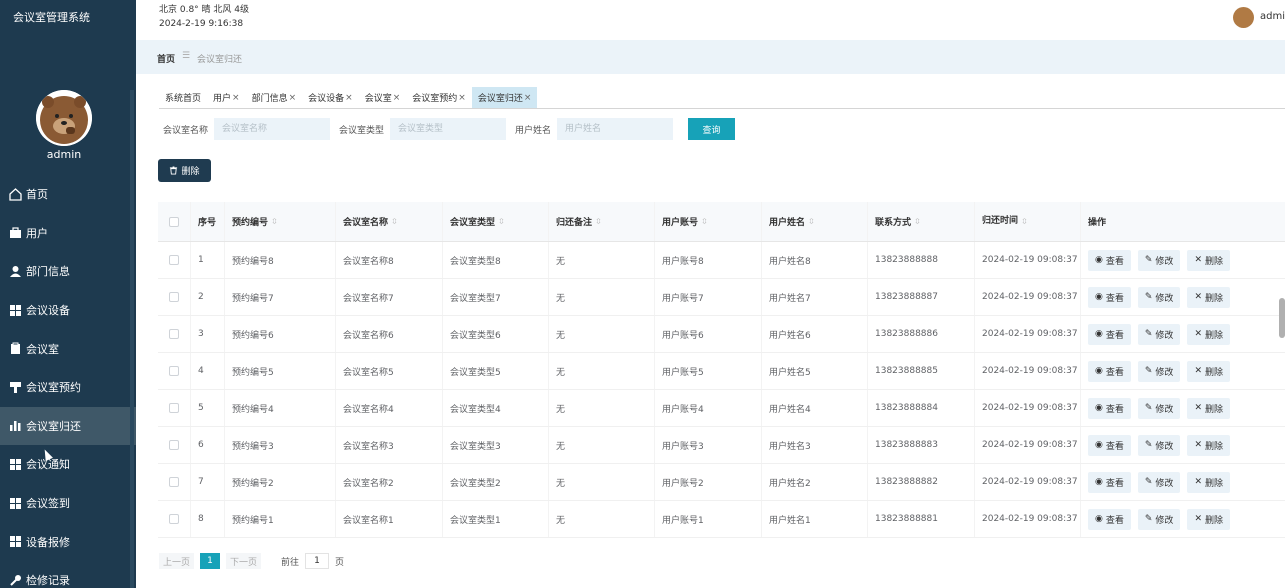  What do you see at coordinates (1243, 17) in the screenshot?
I see `user-avatar` at bounding box center [1243, 17].